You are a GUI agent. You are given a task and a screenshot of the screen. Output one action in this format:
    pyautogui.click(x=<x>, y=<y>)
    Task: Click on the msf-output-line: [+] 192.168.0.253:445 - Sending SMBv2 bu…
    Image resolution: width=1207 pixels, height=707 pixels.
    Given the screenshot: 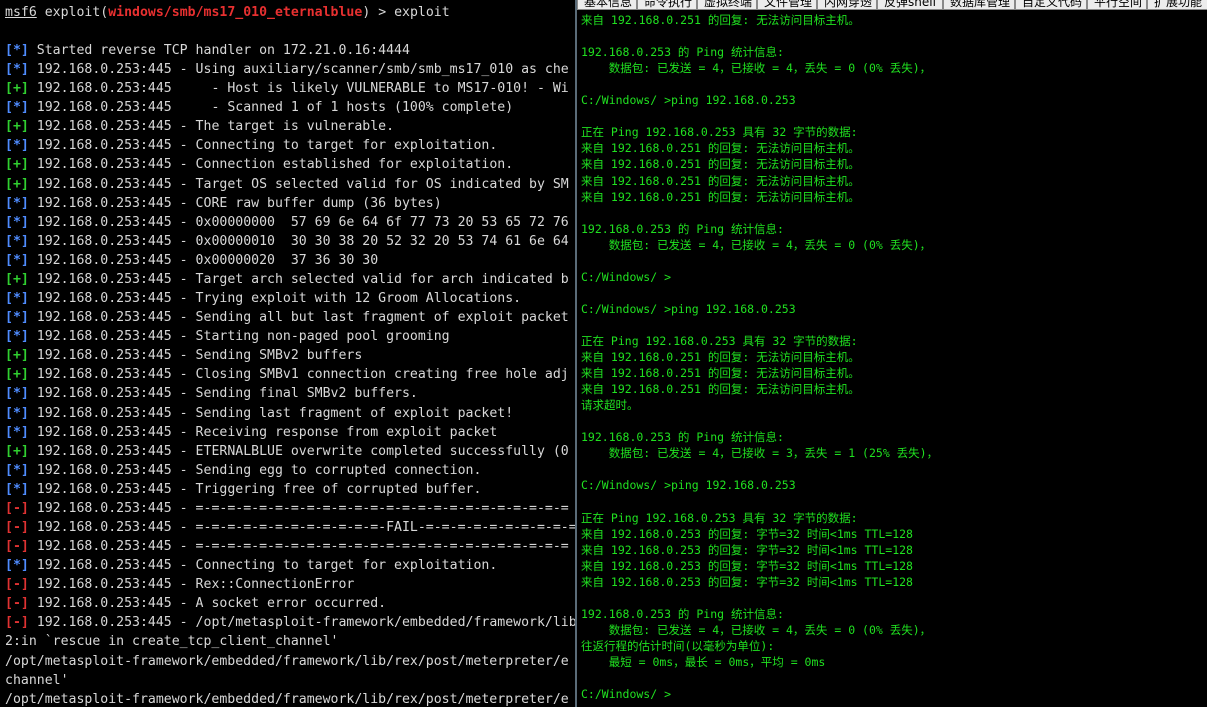 What is the action you would take?
    pyautogui.click(x=183, y=355)
    